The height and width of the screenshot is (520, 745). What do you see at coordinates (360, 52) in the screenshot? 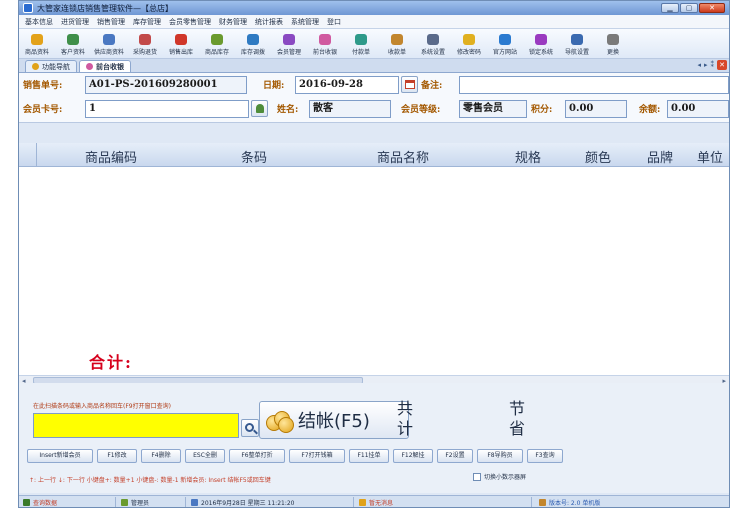
I see `toolbar-label: 付款单` at bounding box center [360, 52].